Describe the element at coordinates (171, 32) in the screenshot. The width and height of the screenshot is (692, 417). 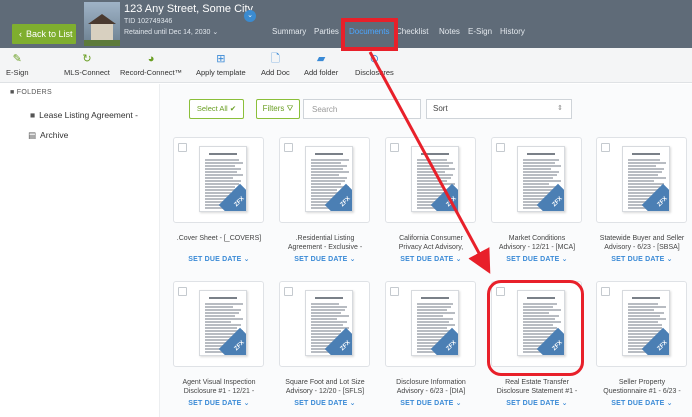
I see `retained-until: Retained until Dec 14, 2030 ⌄` at that location.